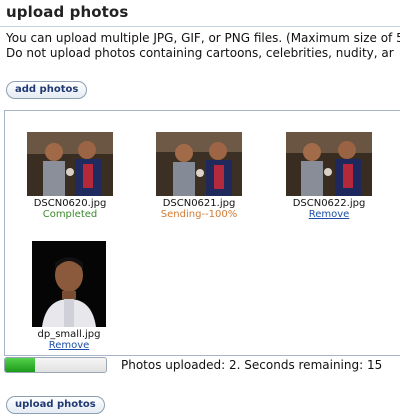 Image resolution: width=400 pixels, height=417 pixels. What do you see at coordinates (55, 365) in the screenshot?
I see `upload-progress-bar` at bounding box center [55, 365].